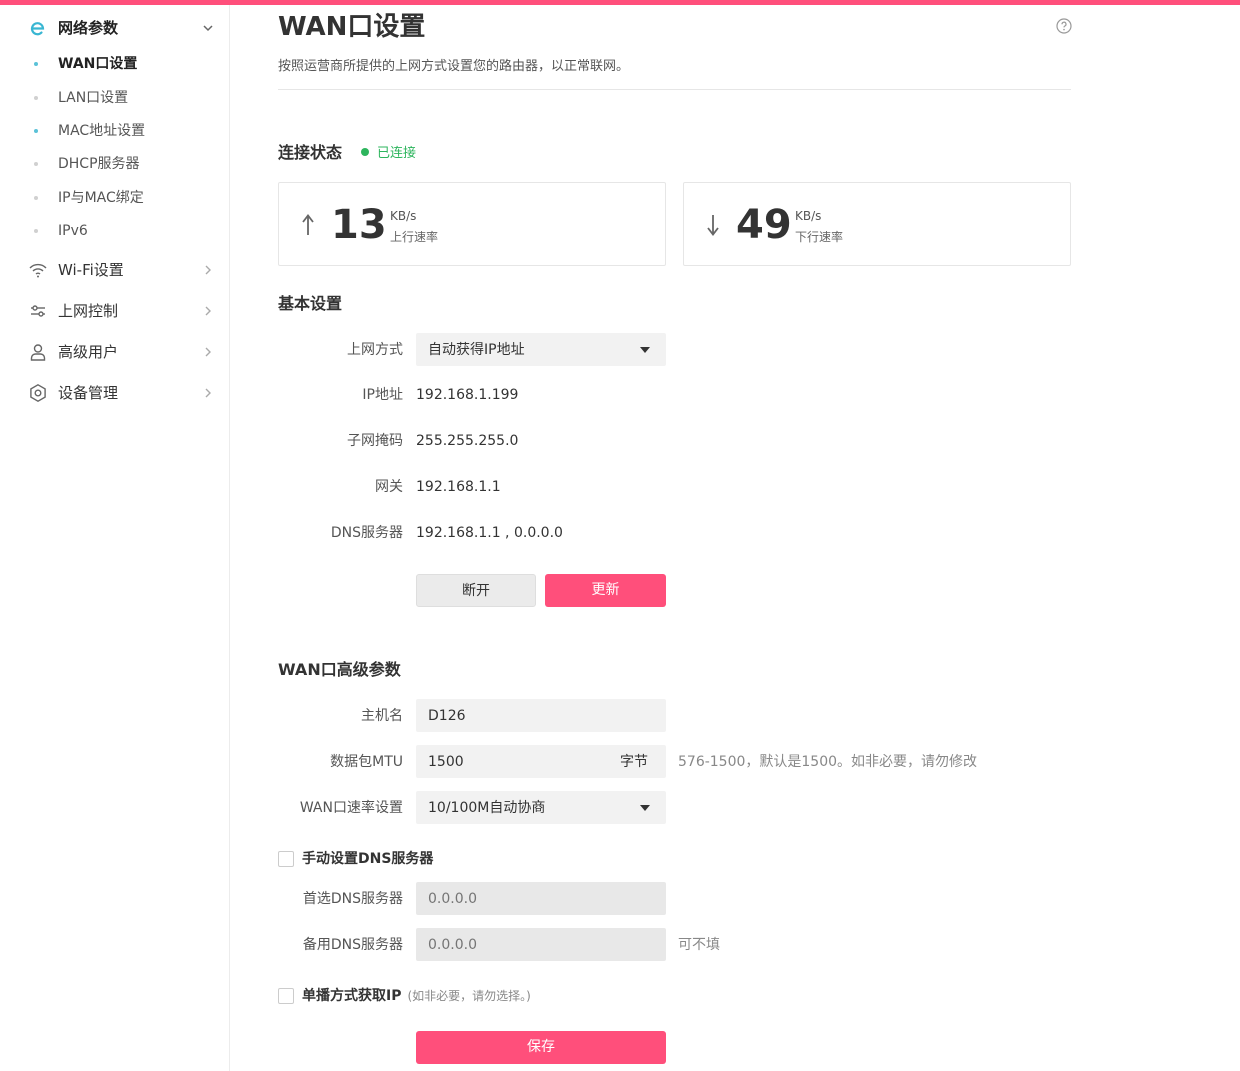  I want to click on upload-speed-label: 上行速率, so click(414, 237).